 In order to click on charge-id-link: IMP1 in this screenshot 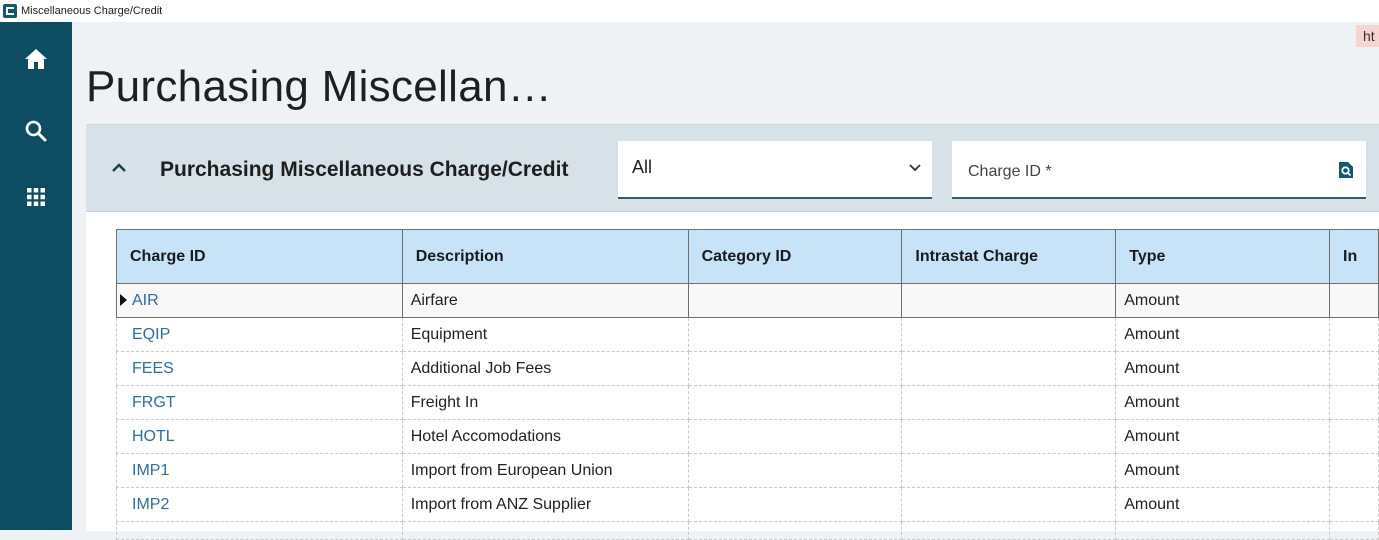, I will do `click(259, 470)`.